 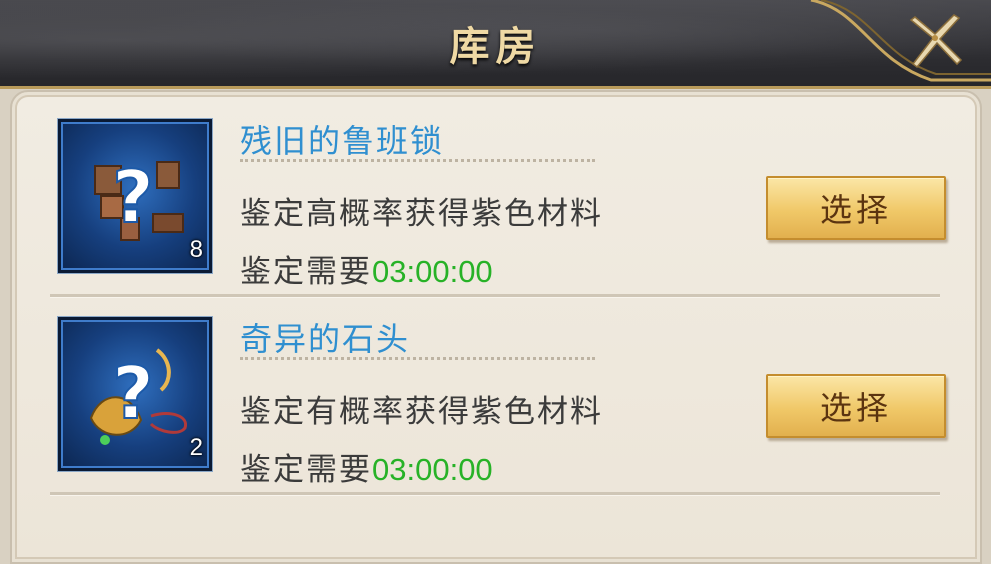 I want to click on item-description: 鉴定高概率获得紫色材料, so click(x=421, y=214).